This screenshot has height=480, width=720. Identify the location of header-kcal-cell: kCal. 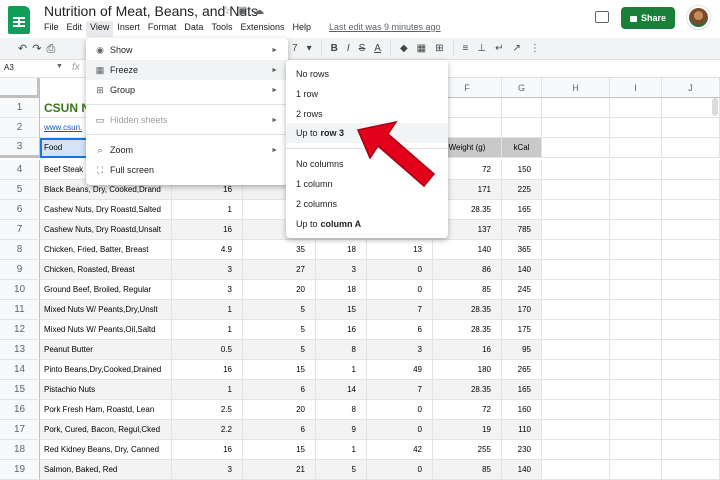
(522, 148).